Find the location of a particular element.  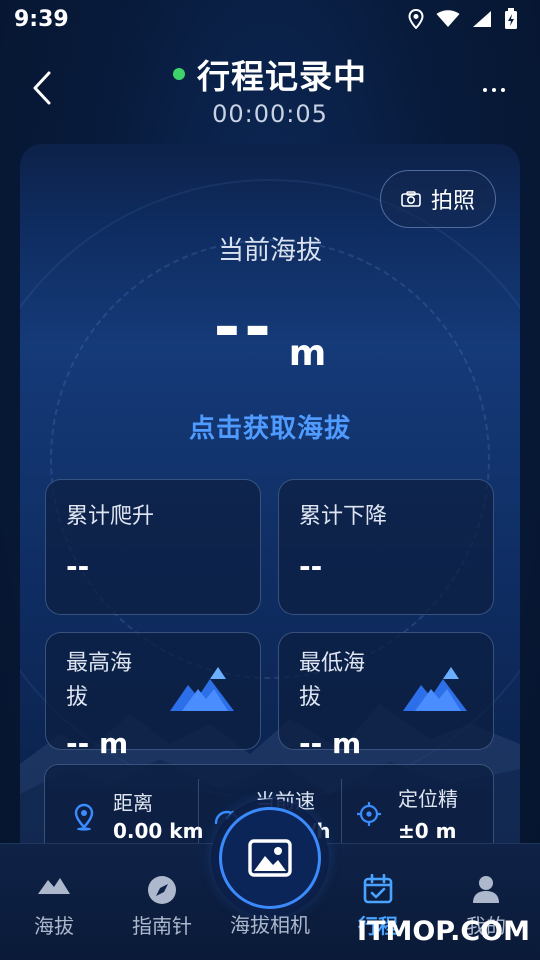

watermark: ITMOP.COM is located at coordinates (443, 931).